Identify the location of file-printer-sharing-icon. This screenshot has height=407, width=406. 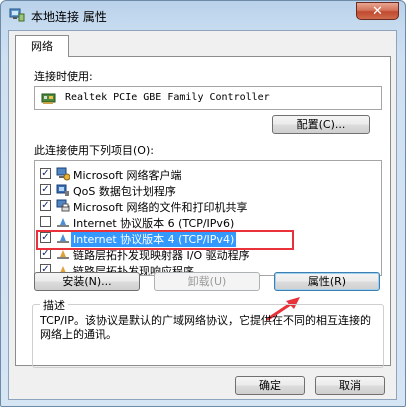
(63, 205).